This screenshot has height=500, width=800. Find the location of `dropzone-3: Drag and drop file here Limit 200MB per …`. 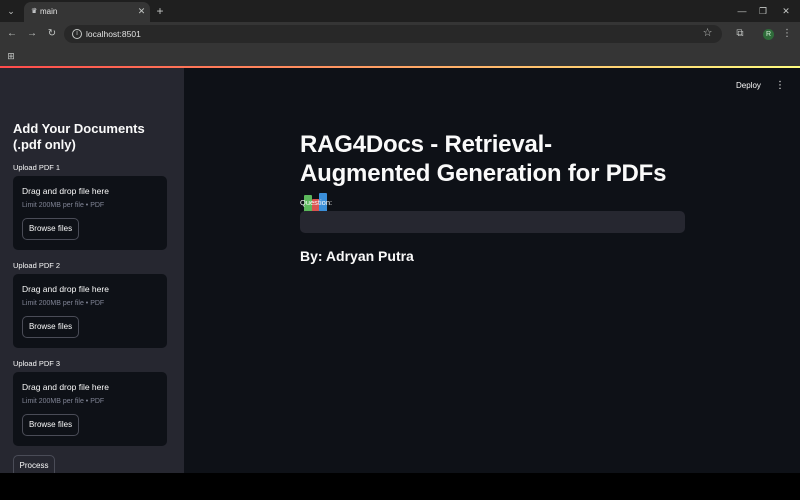

dropzone-3: Drag and drop file here Limit 200MB per … is located at coordinates (90, 409).